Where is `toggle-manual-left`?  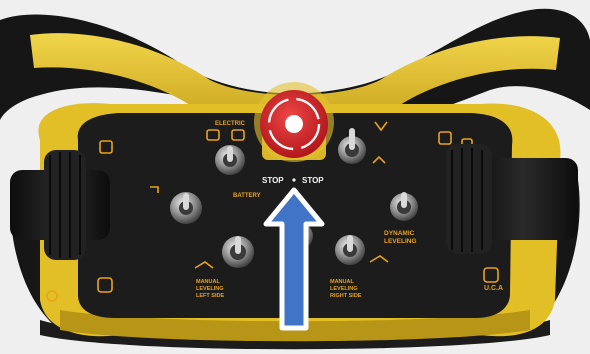 toggle-manual-left is located at coordinates (238, 252).